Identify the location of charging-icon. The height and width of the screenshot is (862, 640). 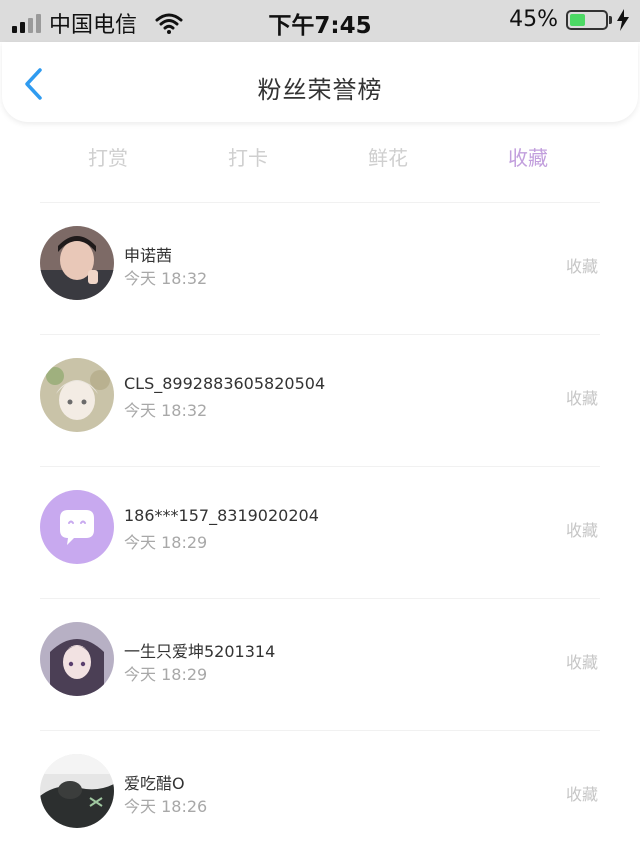
(623, 19).